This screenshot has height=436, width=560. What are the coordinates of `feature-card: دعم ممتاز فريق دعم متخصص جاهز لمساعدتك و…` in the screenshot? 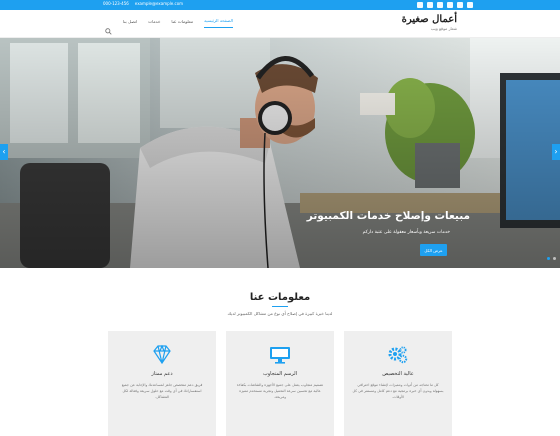 It's located at (162, 383).